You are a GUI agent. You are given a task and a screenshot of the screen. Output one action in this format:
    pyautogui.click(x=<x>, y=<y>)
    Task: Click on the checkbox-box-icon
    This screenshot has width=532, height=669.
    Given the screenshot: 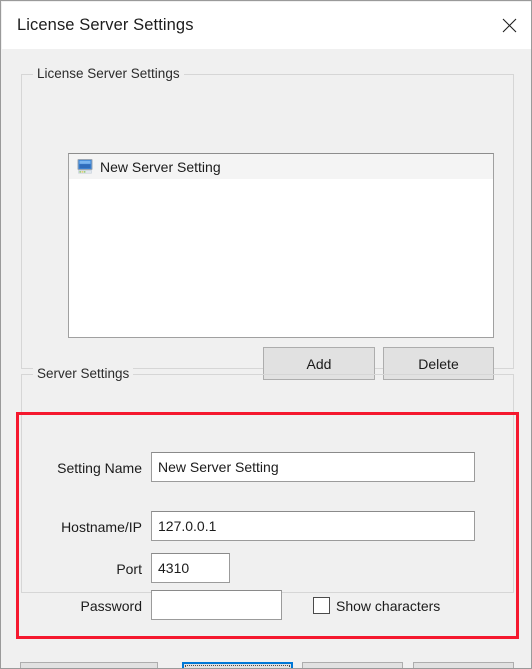 What is the action you would take?
    pyautogui.click(x=321, y=605)
    